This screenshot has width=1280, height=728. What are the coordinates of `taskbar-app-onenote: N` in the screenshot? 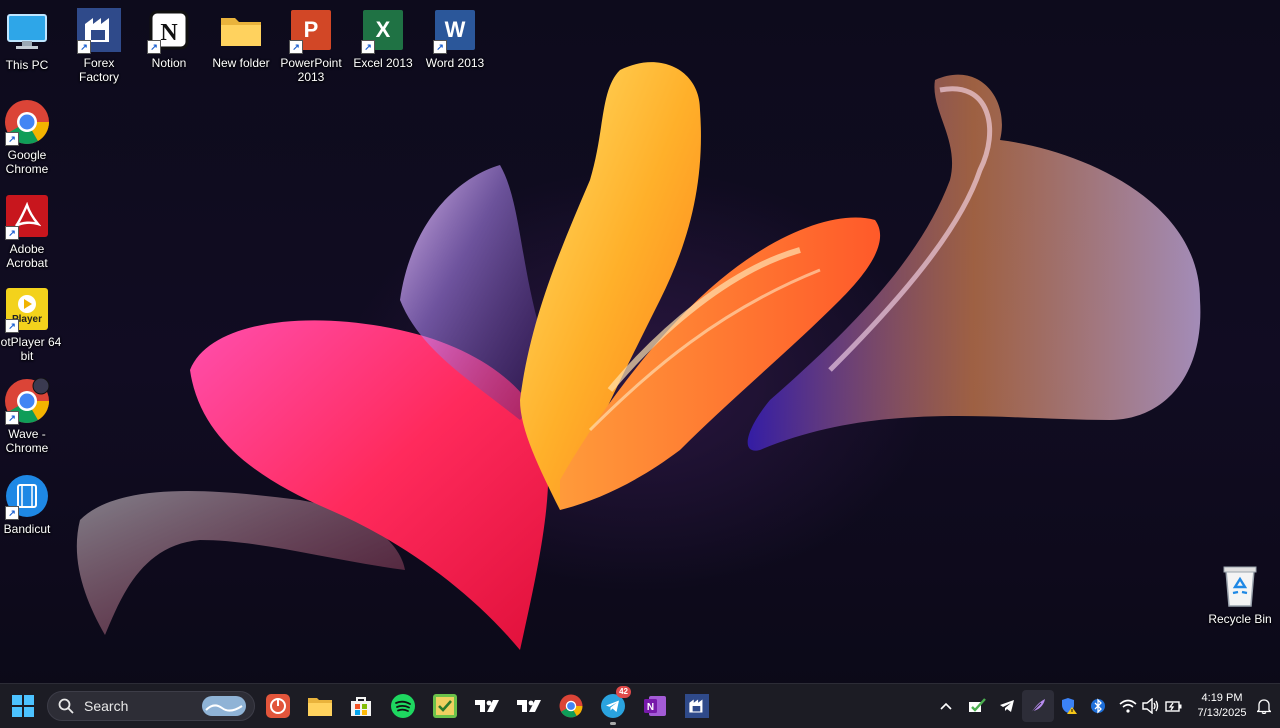 It's located at (655, 706).